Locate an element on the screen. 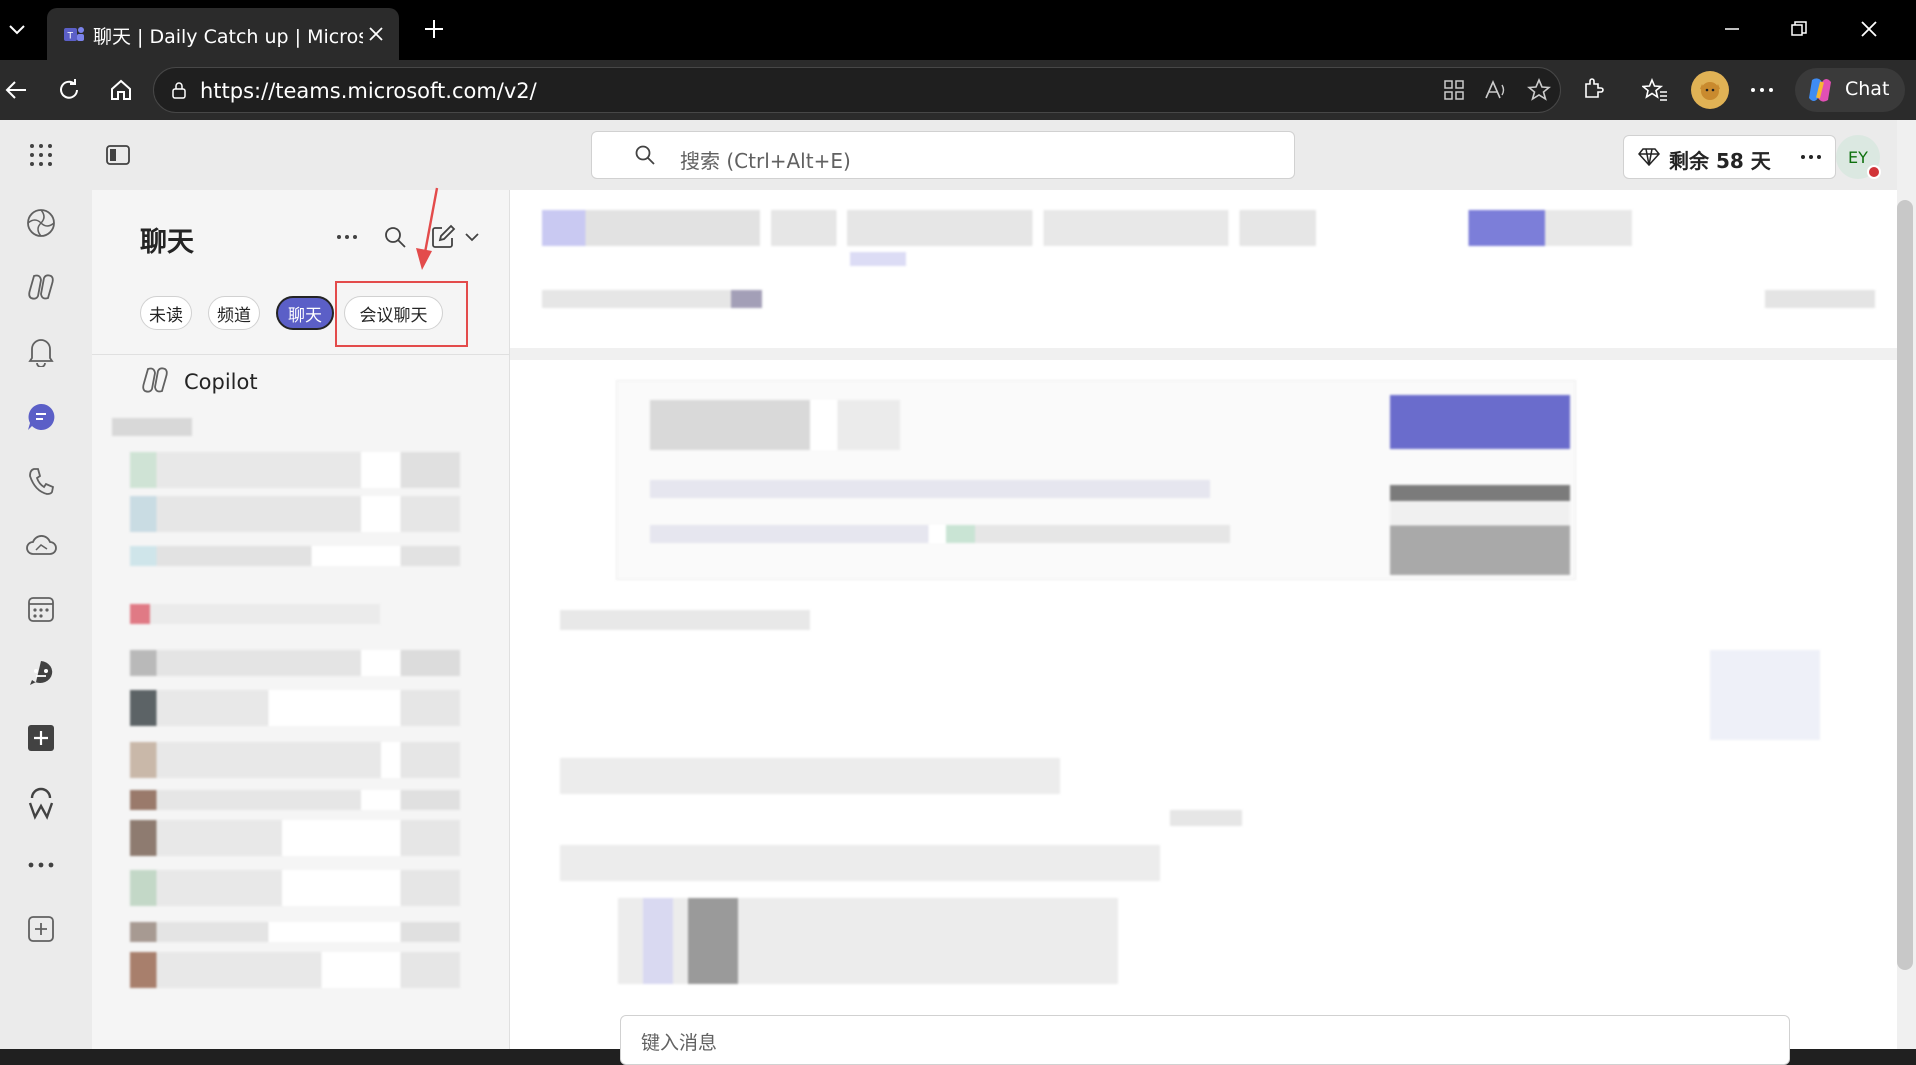 The width and height of the screenshot is (1916, 1065). red-arrow-annotation is located at coordinates (427, 228).